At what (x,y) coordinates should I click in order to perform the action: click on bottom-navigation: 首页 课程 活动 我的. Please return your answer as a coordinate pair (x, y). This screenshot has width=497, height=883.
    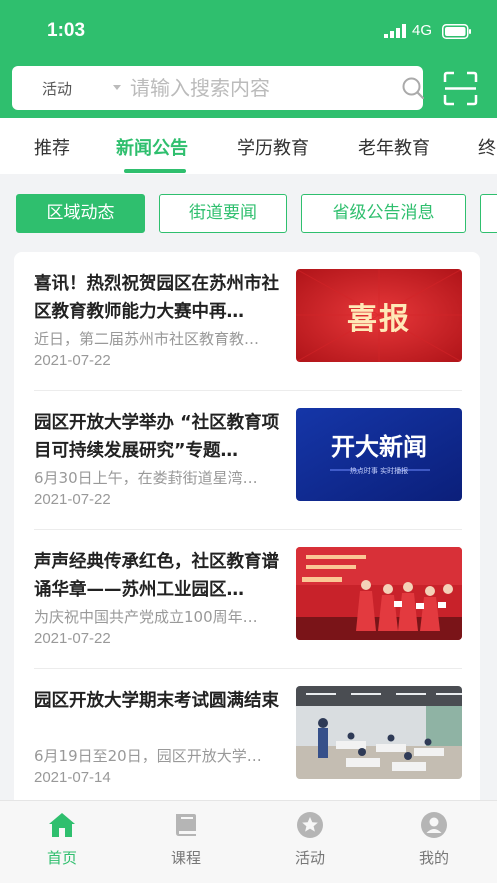
    Looking at the image, I should click on (248, 841).